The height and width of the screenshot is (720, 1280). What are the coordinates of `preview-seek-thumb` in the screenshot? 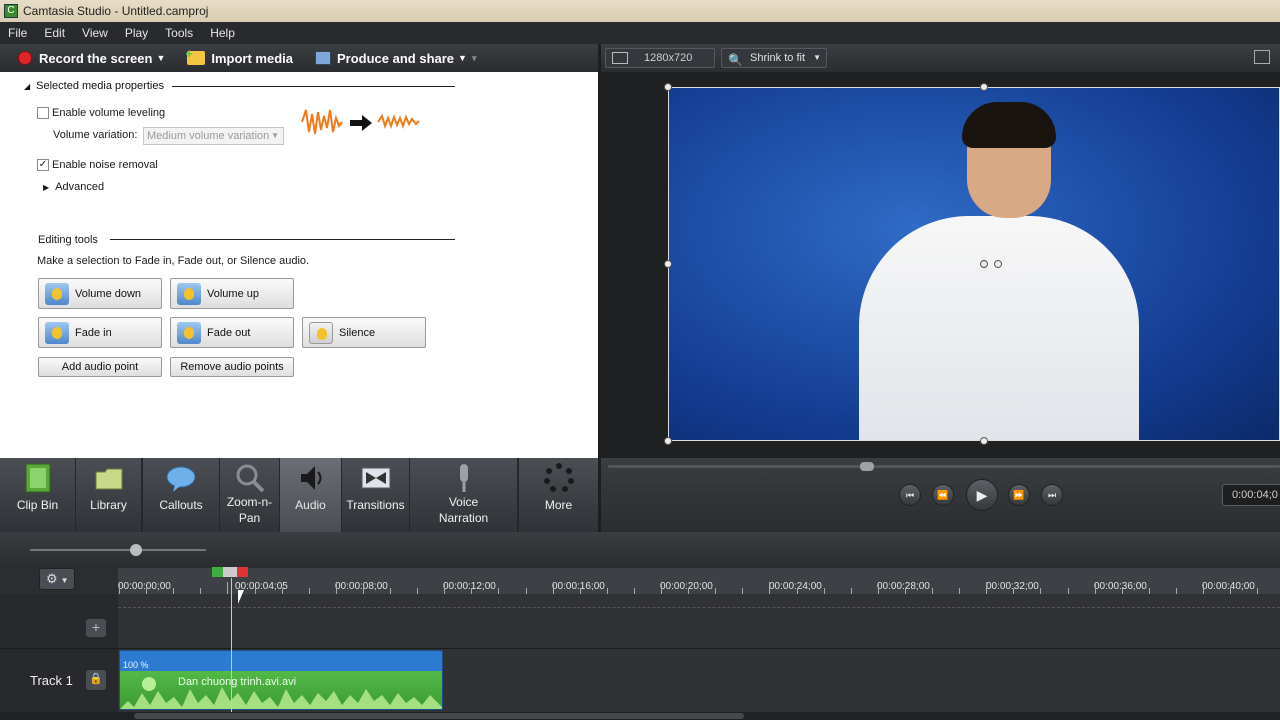 It's located at (867, 466).